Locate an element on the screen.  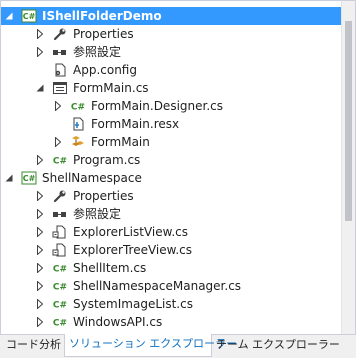
tree-item: FormMain.cs is located at coordinates (178, 88).